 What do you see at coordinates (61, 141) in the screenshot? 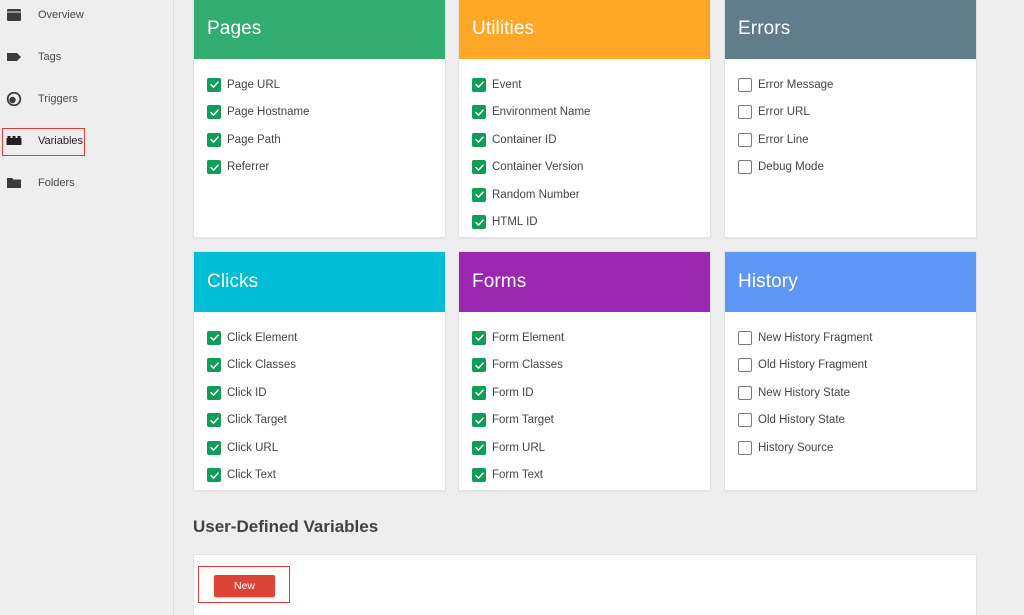
I see `sidebar-item-label: Variables` at bounding box center [61, 141].